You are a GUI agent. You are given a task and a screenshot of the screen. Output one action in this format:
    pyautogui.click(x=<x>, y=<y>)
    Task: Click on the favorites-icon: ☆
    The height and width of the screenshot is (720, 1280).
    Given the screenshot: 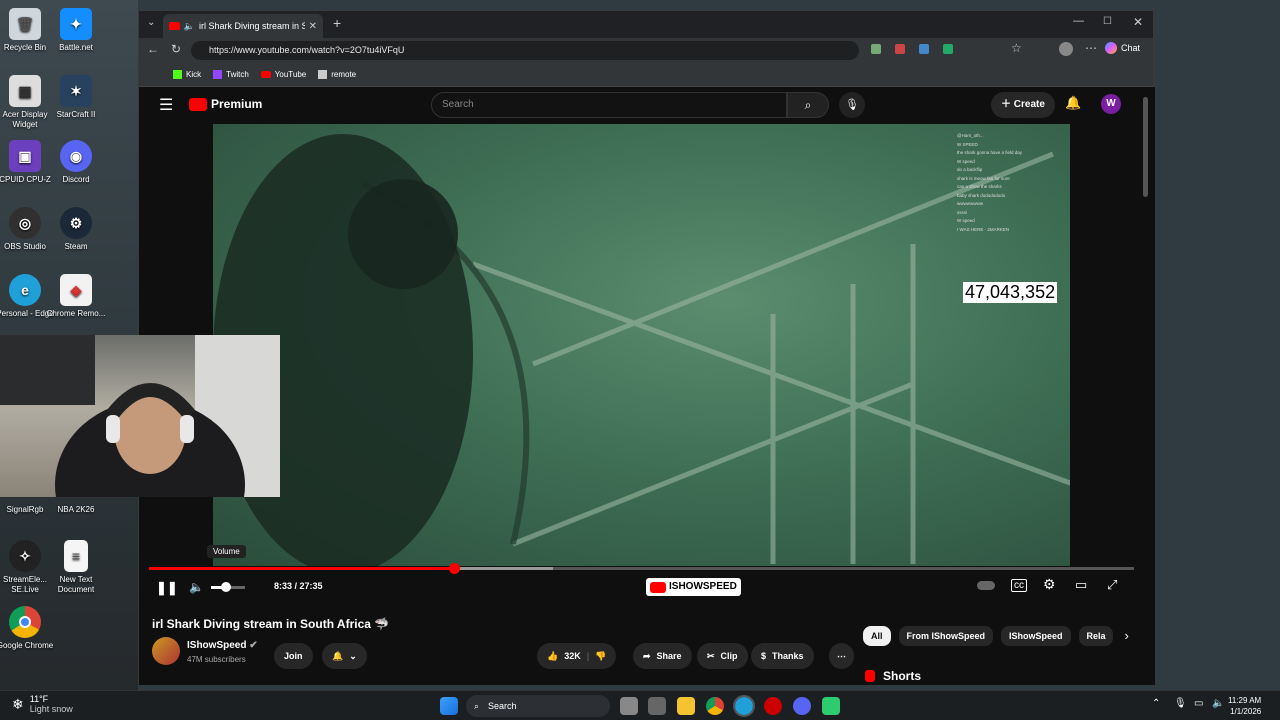 What is the action you would take?
    pyautogui.click(x=1016, y=48)
    